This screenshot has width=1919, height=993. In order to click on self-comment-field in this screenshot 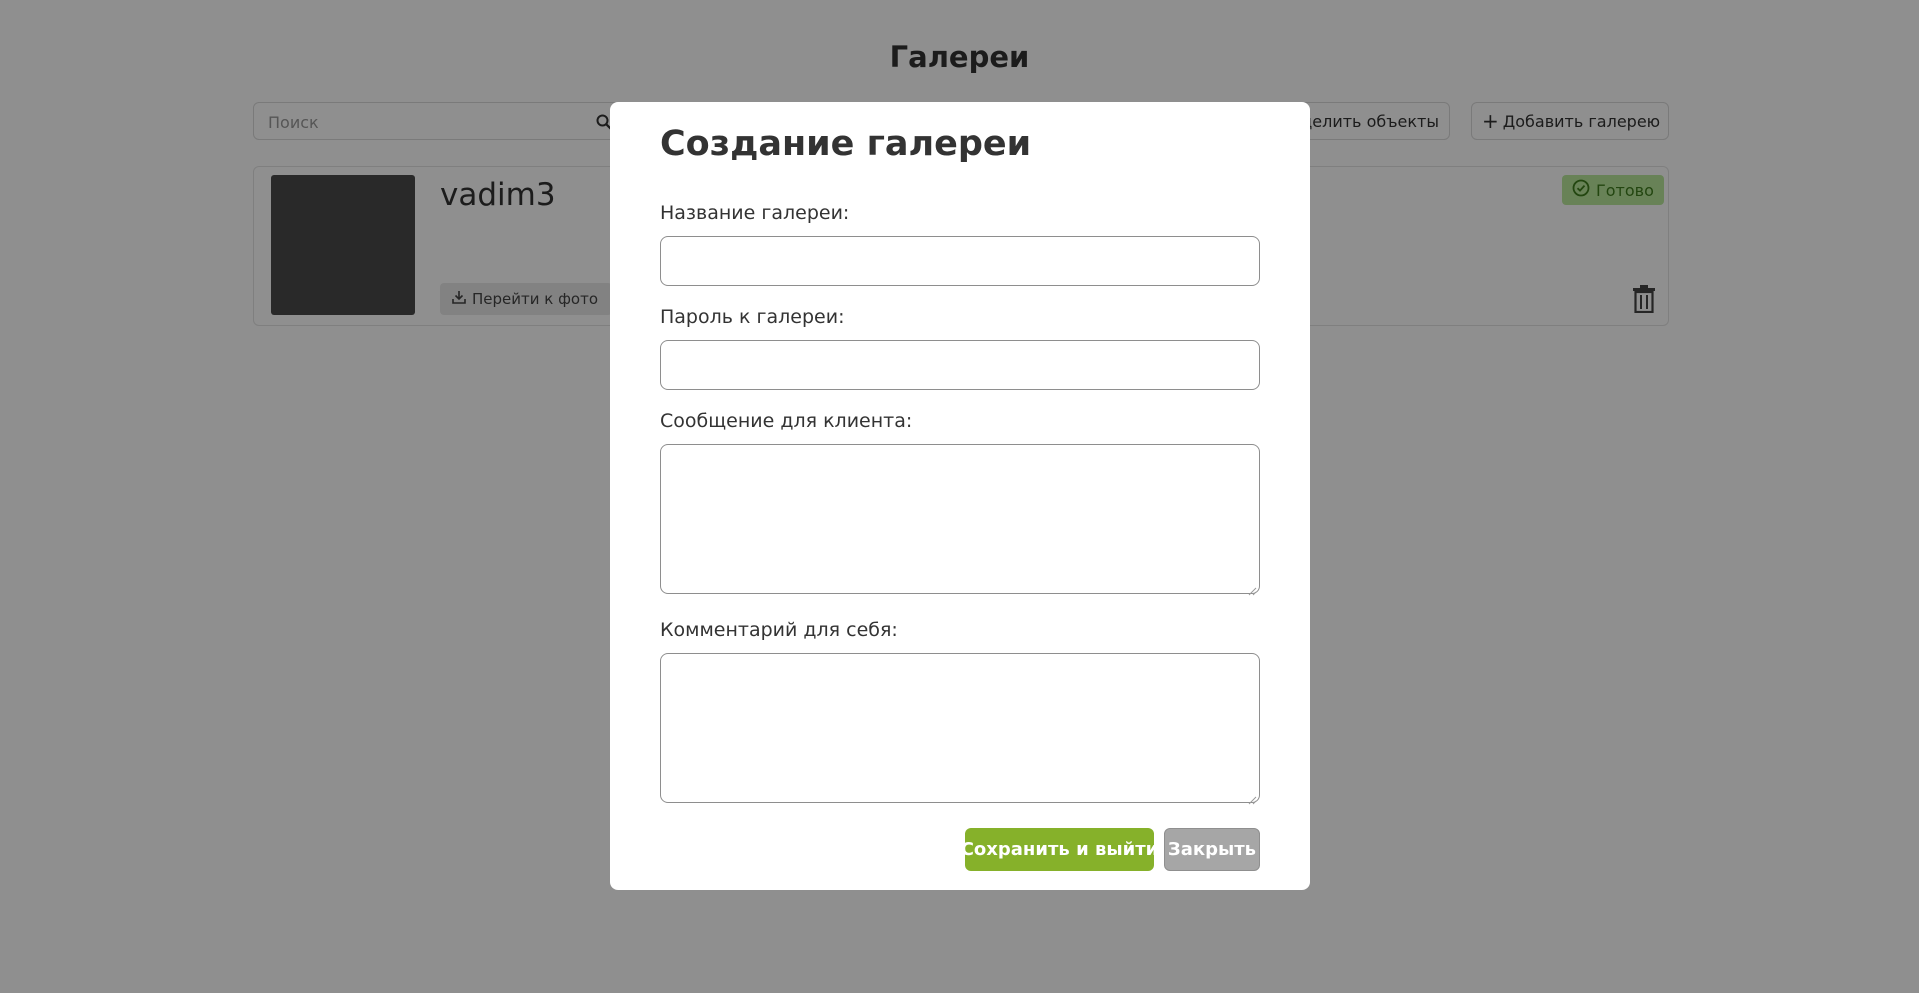, I will do `click(960, 729)`.